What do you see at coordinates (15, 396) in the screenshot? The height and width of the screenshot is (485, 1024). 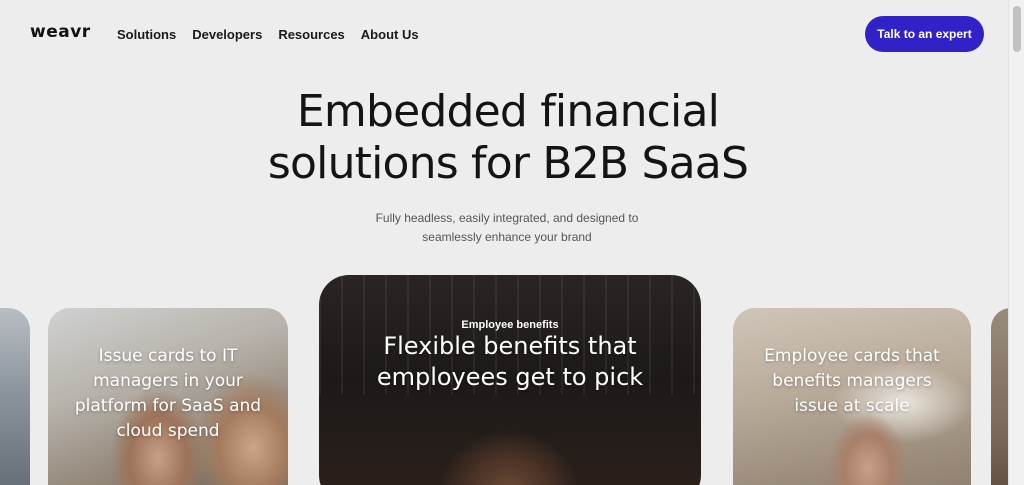 I see `carousel-card-partial-left` at bounding box center [15, 396].